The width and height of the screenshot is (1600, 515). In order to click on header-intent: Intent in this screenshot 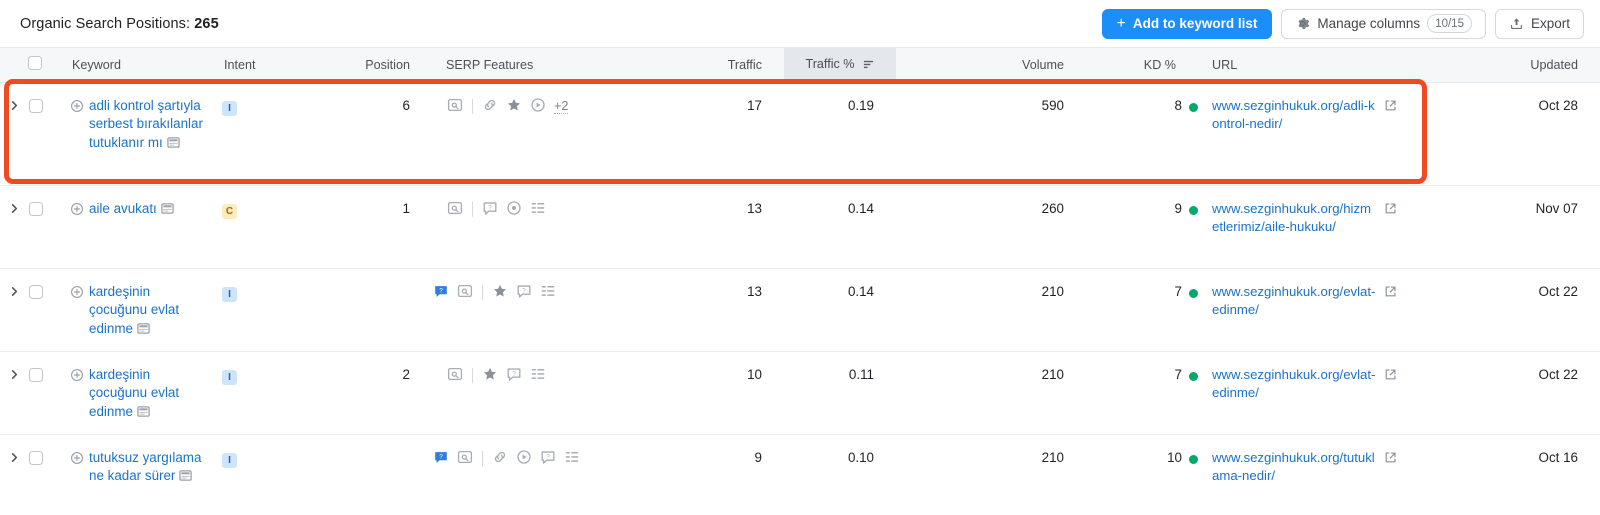, I will do `click(265, 65)`.